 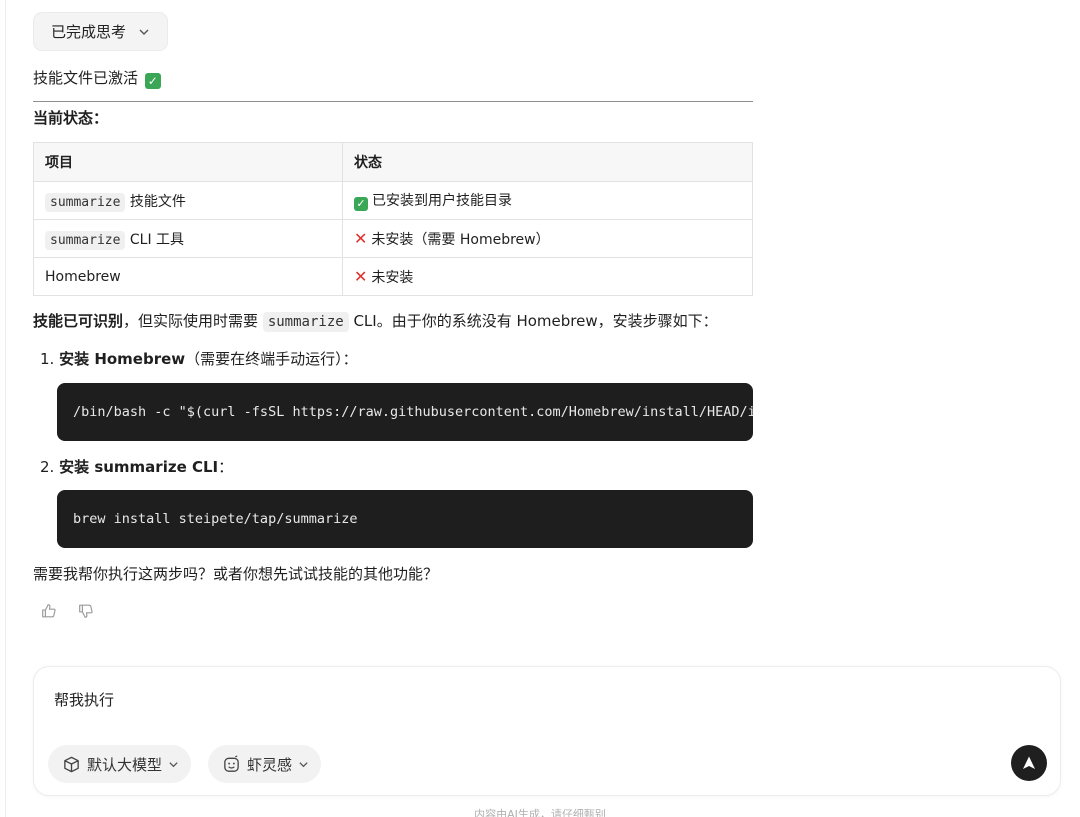 I want to click on table-cell-status: ✓ 已安装到用户技能目录, so click(x=547, y=200).